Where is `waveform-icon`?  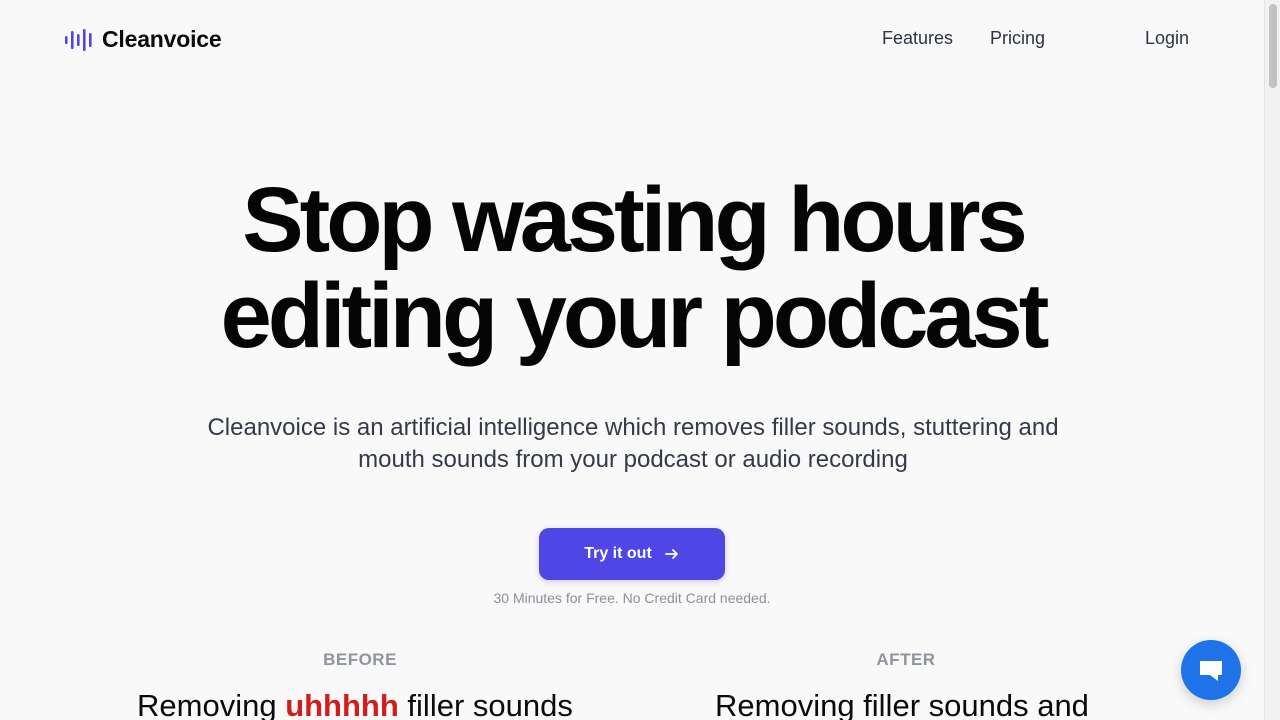
waveform-icon is located at coordinates (78, 39).